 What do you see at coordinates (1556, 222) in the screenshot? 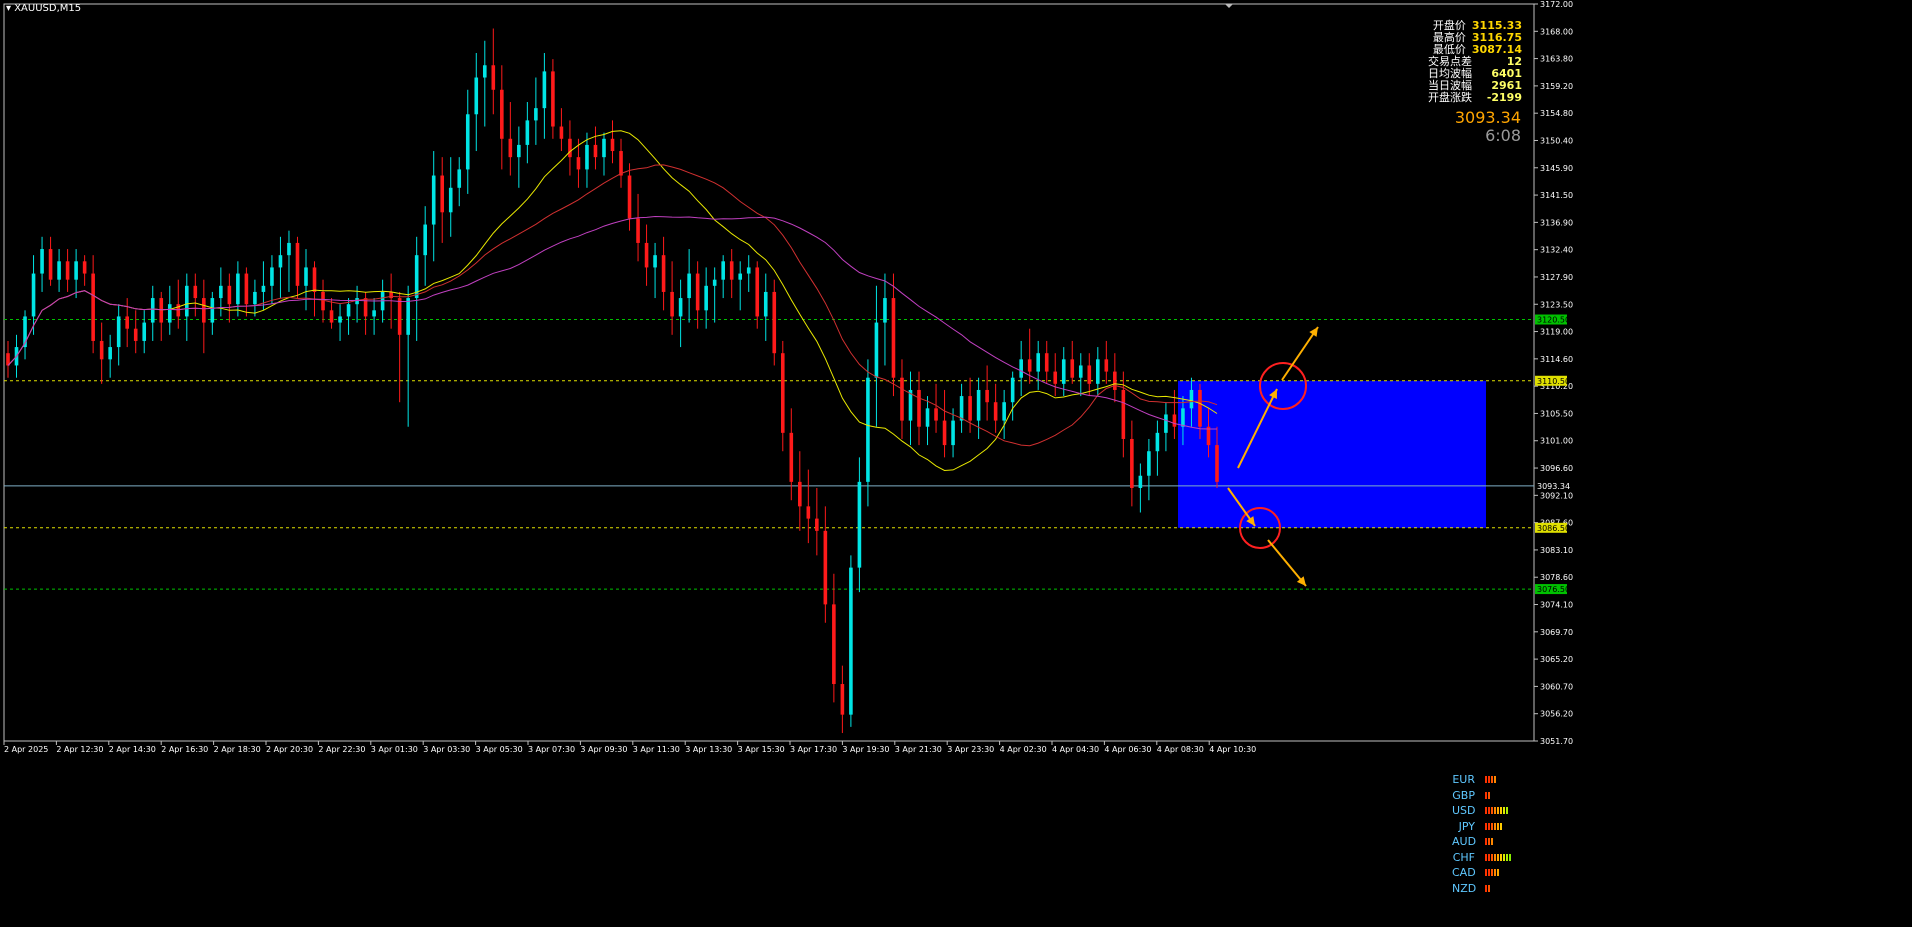
I see `y-tick-label: 3136.90` at bounding box center [1556, 222].